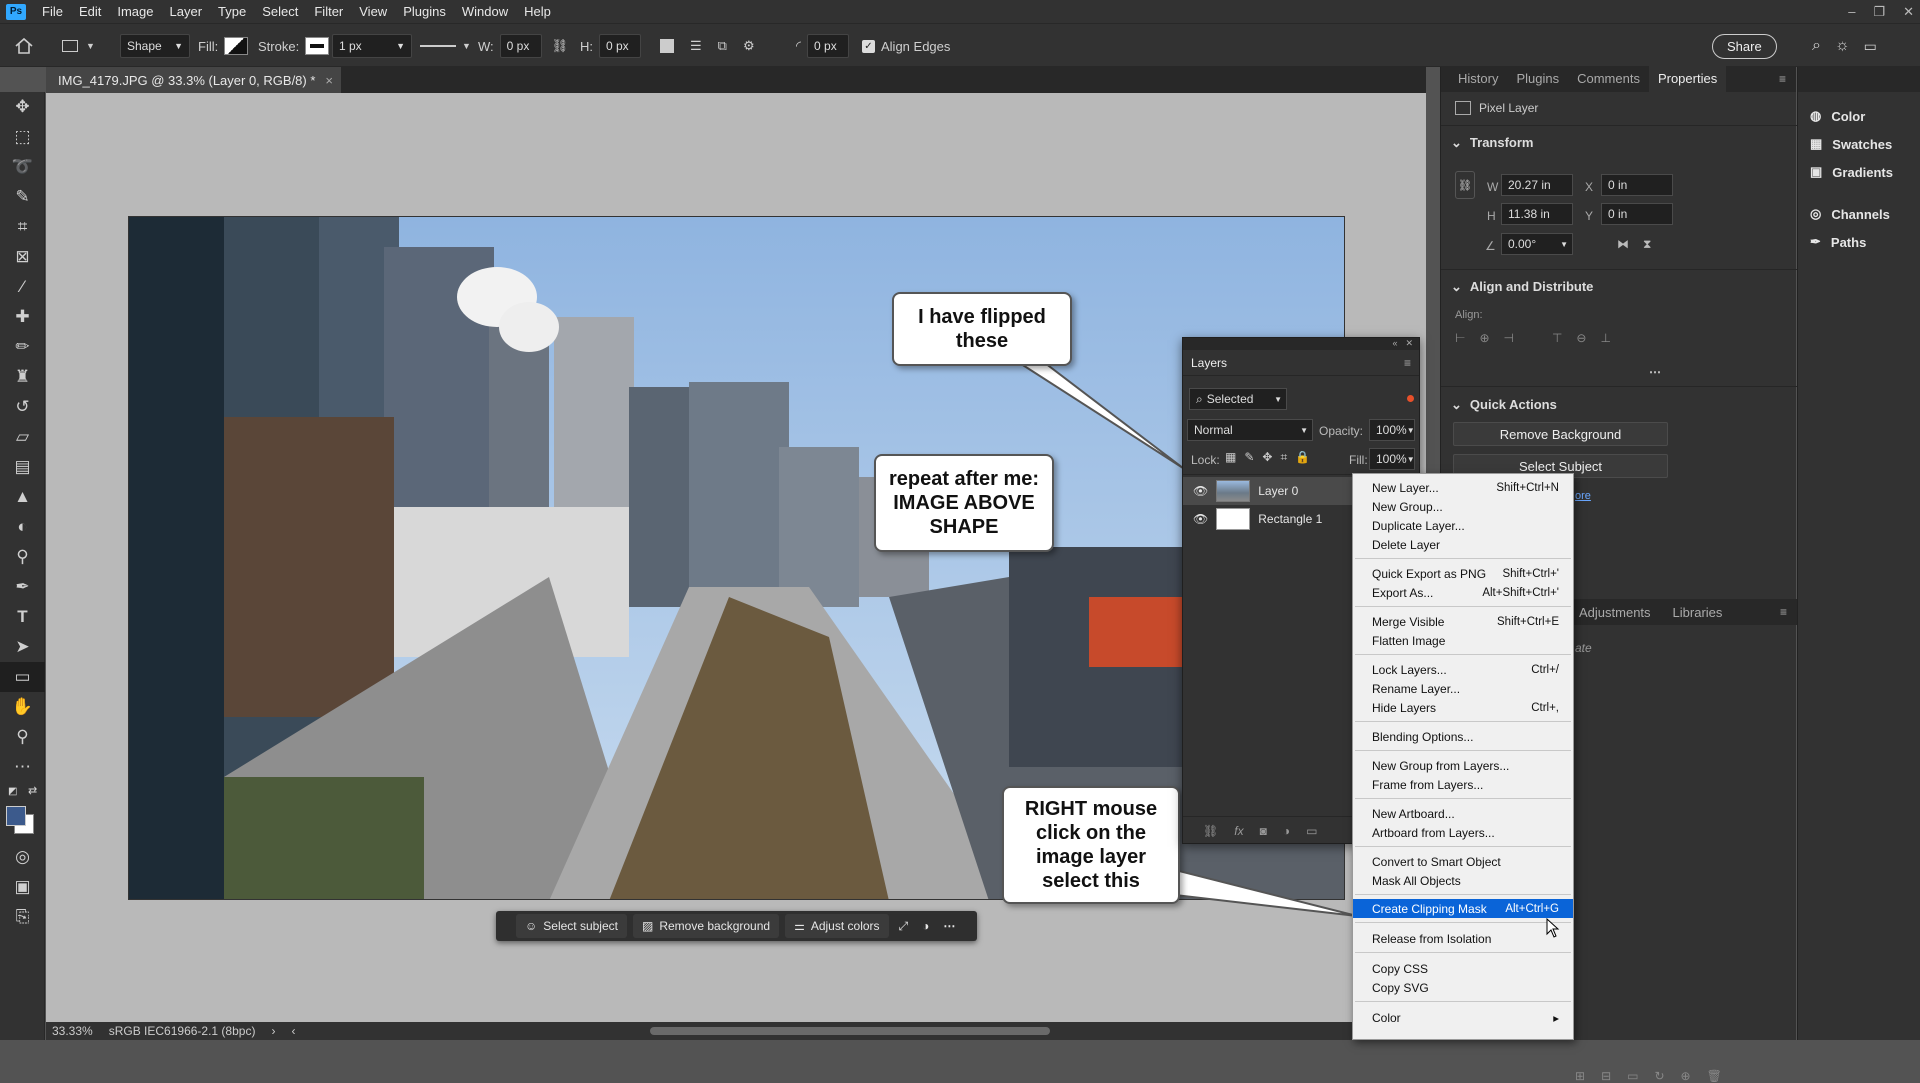 The width and height of the screenshot is (1920, 1083). What do you see at coordinates (1492, 143) in the screenshot?
I see `transform-section-header: ⌄ Transform` at bounding box center [1492, 143].